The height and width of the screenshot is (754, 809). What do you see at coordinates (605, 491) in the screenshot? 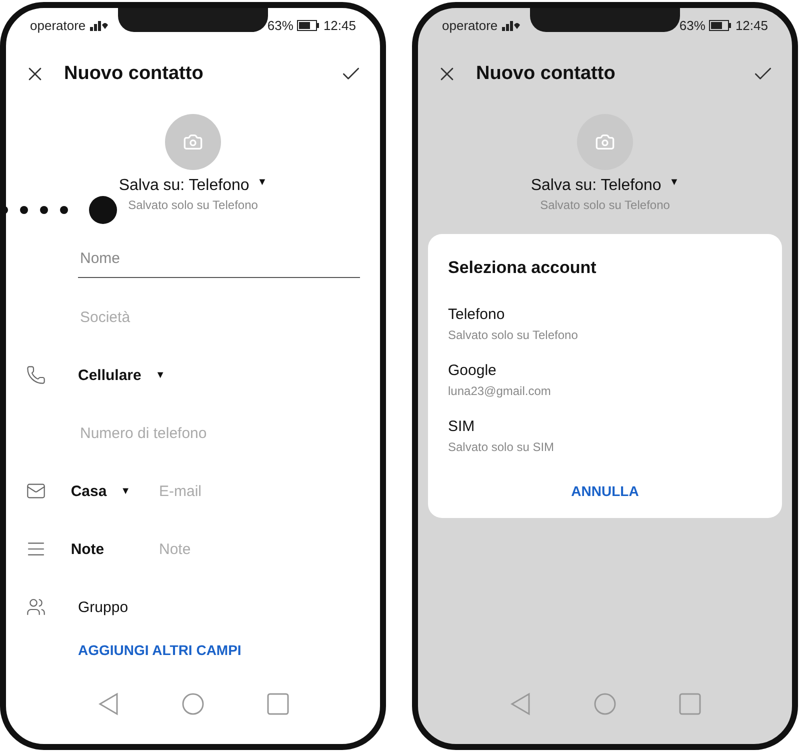
I see `cancel-button: ANNULLA` at bounding box center [605, 491].